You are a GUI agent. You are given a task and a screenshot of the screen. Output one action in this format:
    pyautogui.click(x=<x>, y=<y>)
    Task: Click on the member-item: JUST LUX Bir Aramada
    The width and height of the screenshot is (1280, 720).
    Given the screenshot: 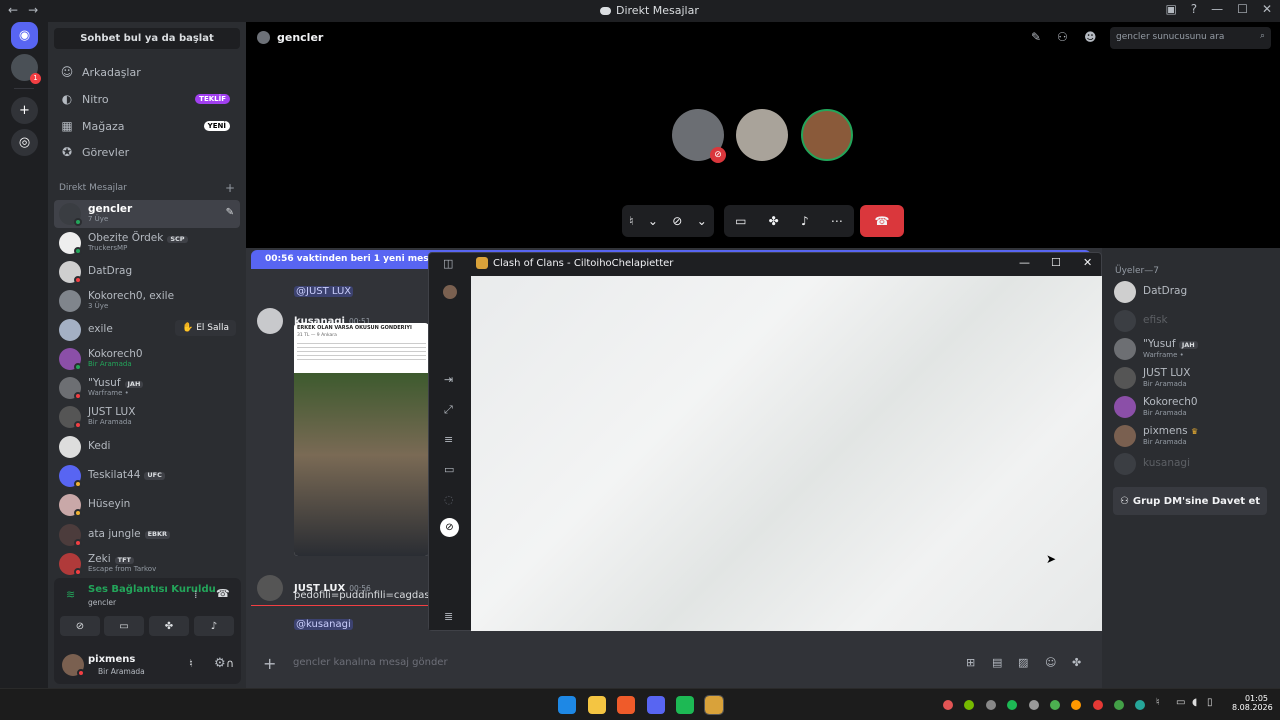 What is the action you would take?
    pyautogui.click(x=1152, y=378)
    